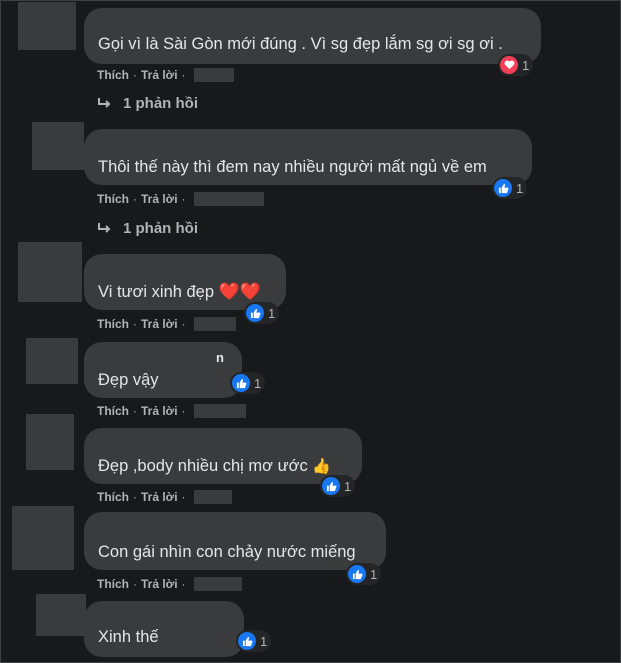 The image size is (621, 663). What do you see at coordinates (203, 466) in the screenshot?
I see `comment-text-body: Đẹp ,body nhiều chị mơ ước` at bounding box center [203, 466].